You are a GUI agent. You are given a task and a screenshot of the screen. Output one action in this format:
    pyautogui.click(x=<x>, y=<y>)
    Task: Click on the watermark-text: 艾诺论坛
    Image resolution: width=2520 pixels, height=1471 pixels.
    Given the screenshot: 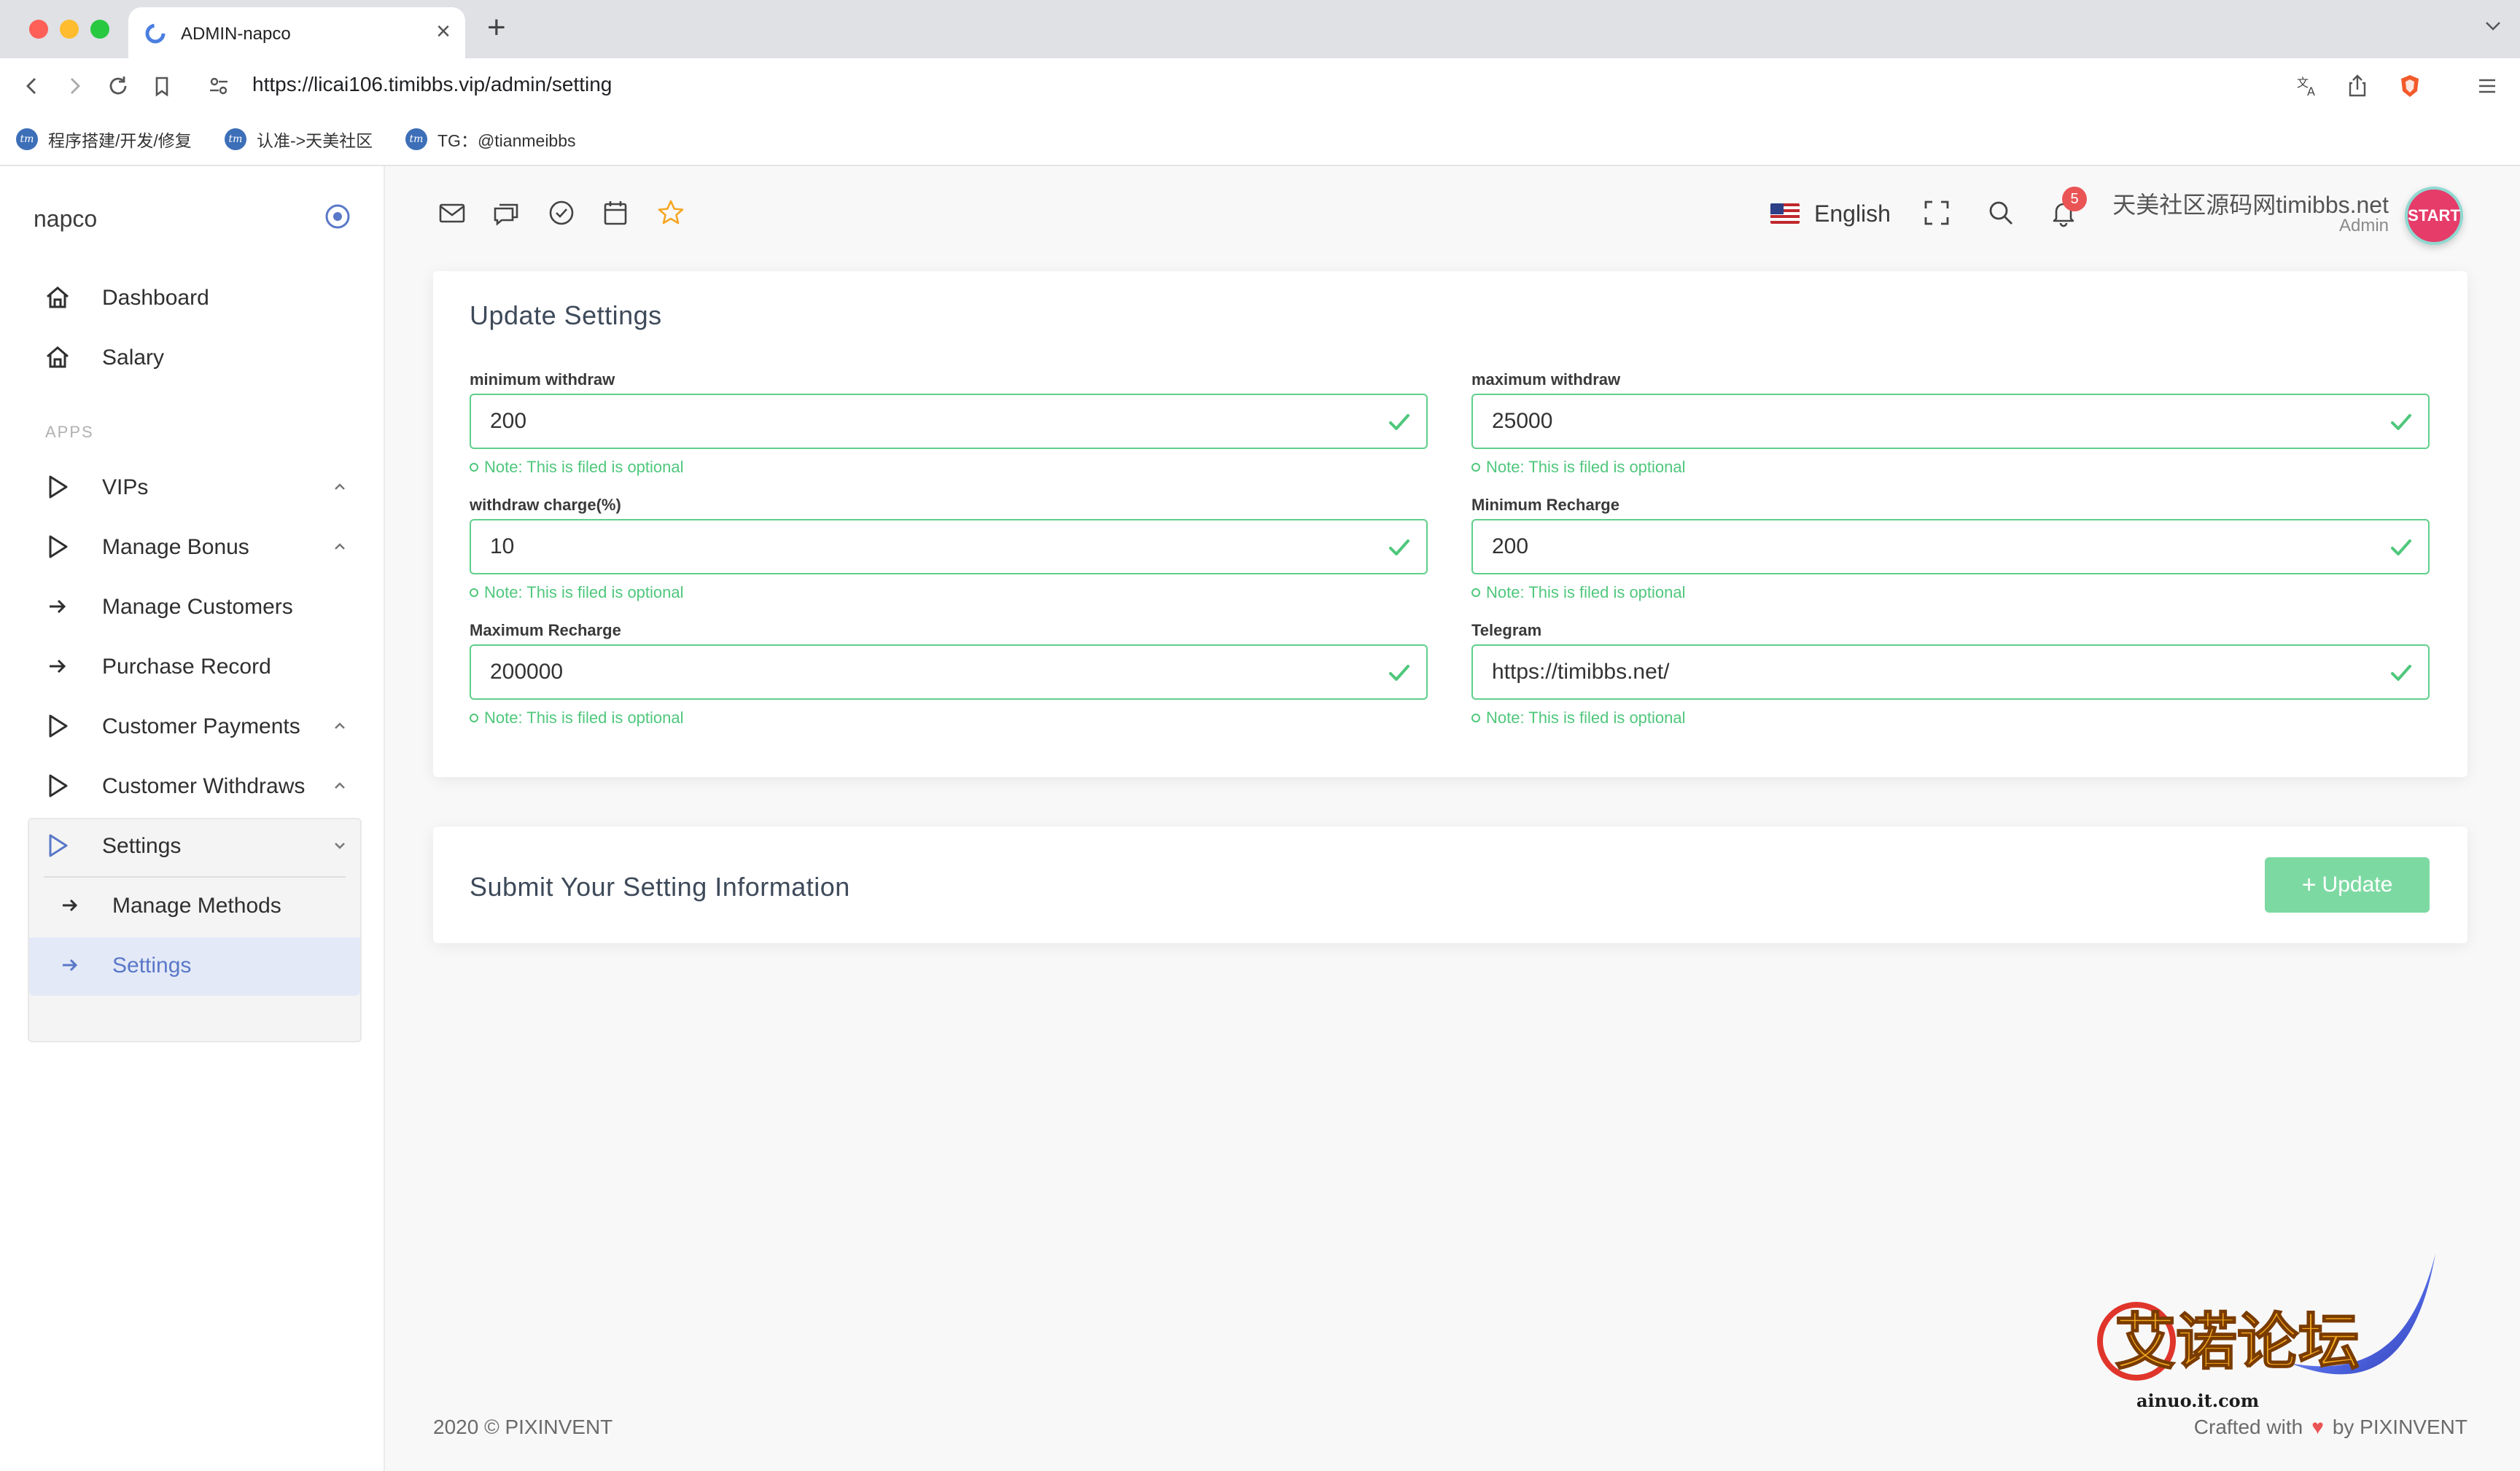 What is the action you would take?
    pyautogui.click(x=2237, y=1342)
    